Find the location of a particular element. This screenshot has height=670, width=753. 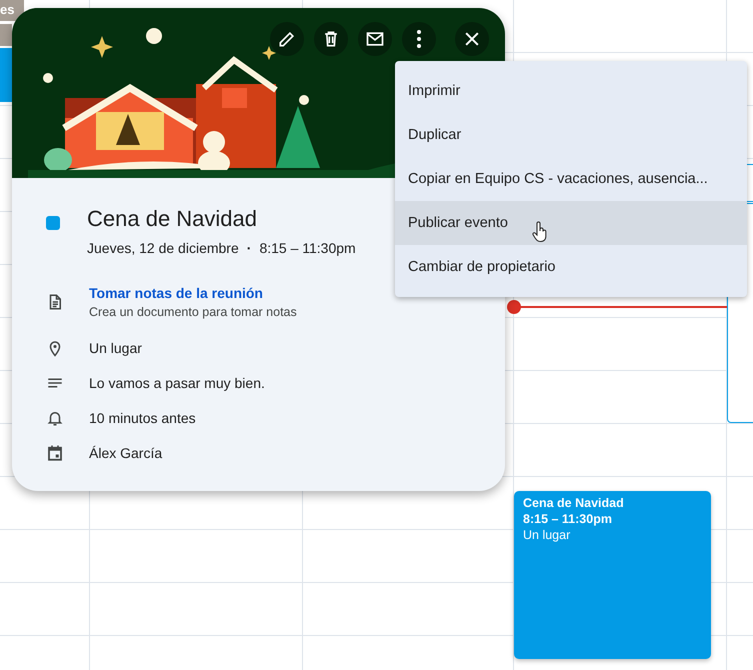

menu-item: Publicar evento is located at coordinates (571, 223).